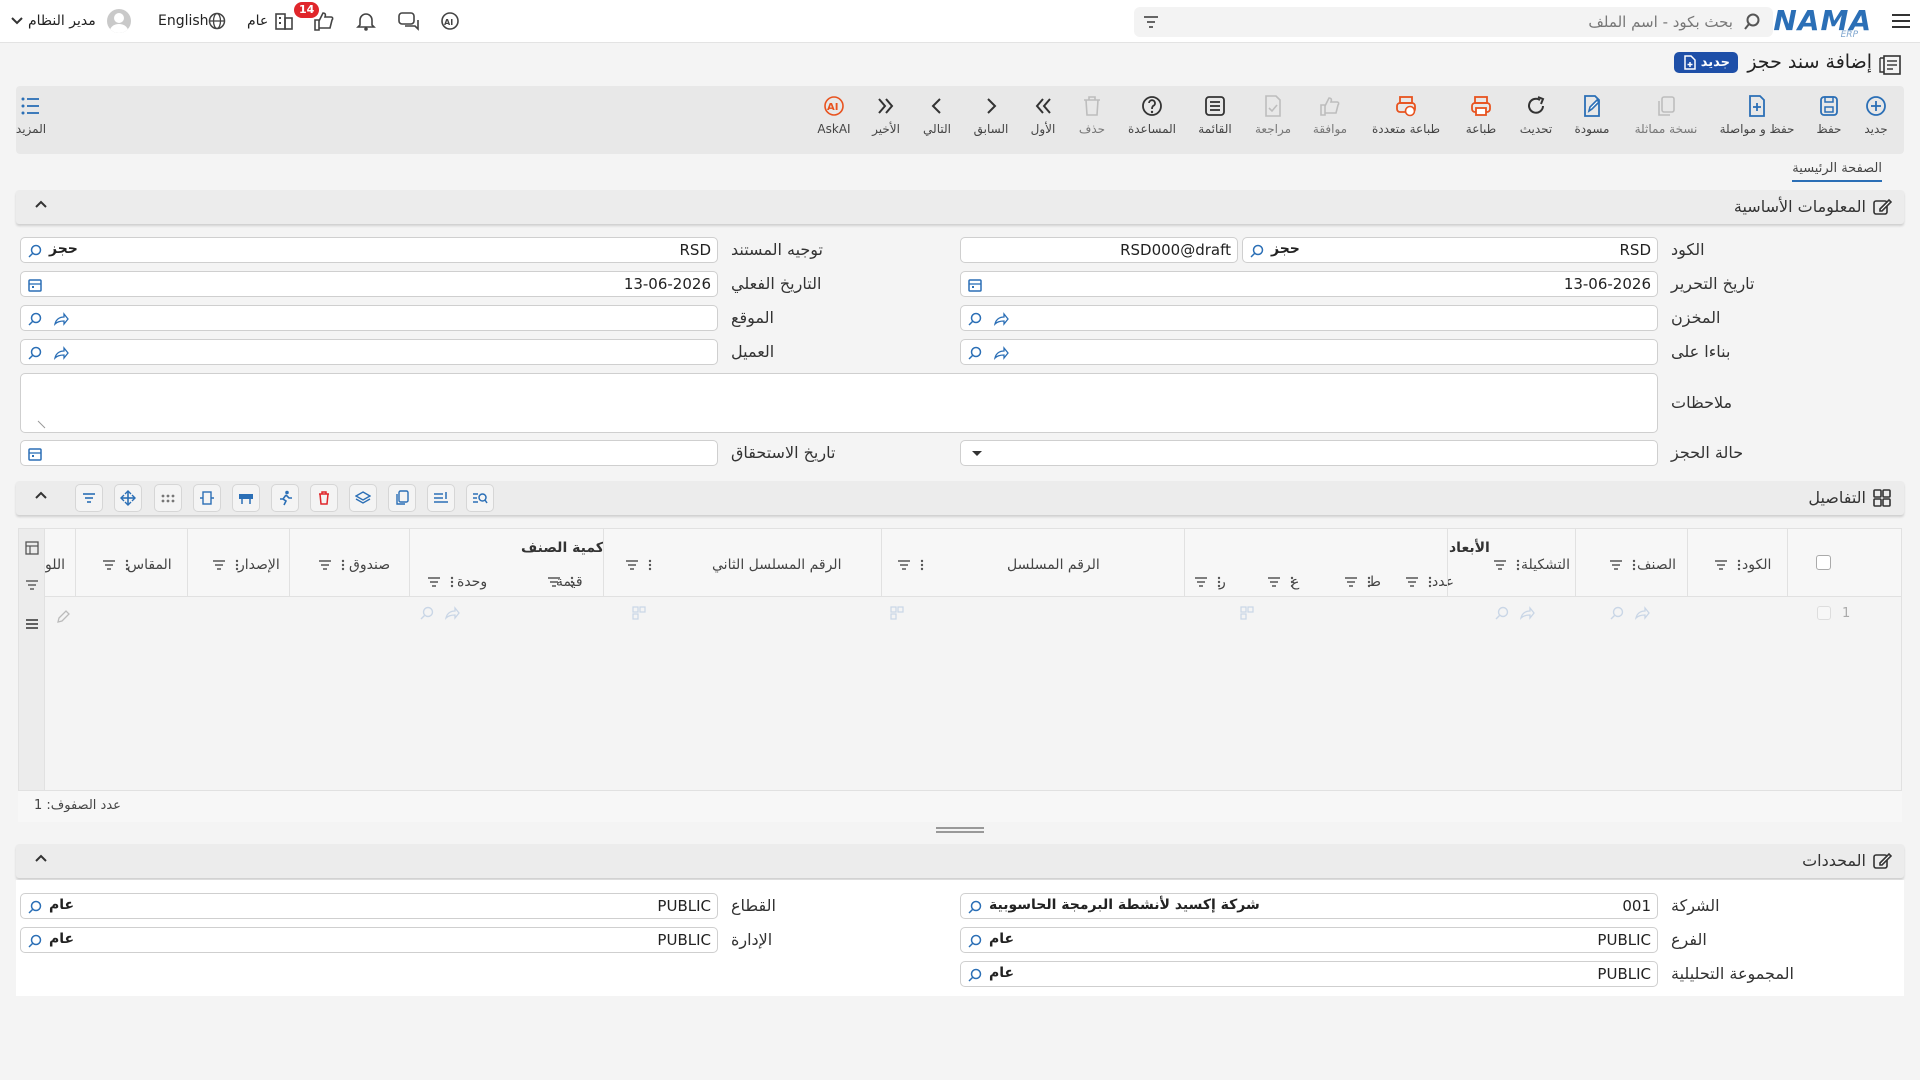  Describe the element at coordinates (1660, 22) in the screenshot. I see `search-input: بحث بكود - اسم الملف` at that location.